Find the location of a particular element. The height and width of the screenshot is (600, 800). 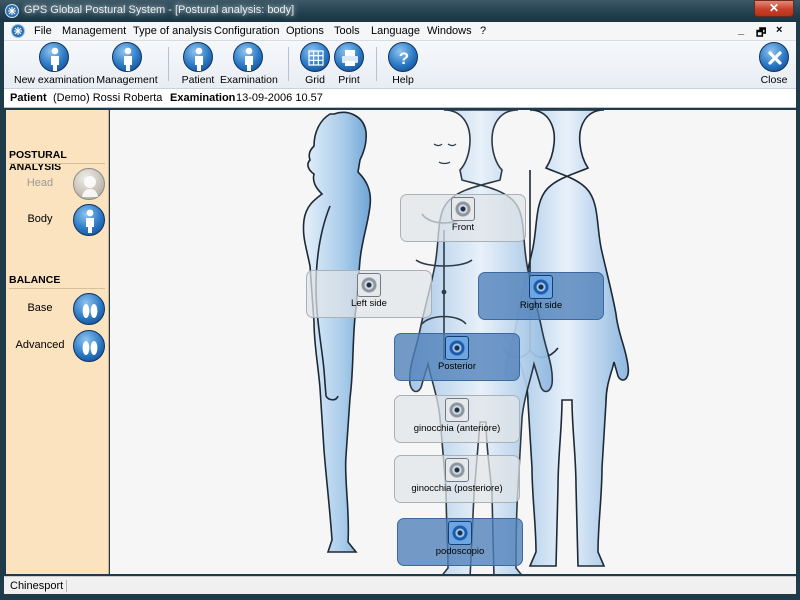

help-icon: ? is located at coordinates (403, 57).